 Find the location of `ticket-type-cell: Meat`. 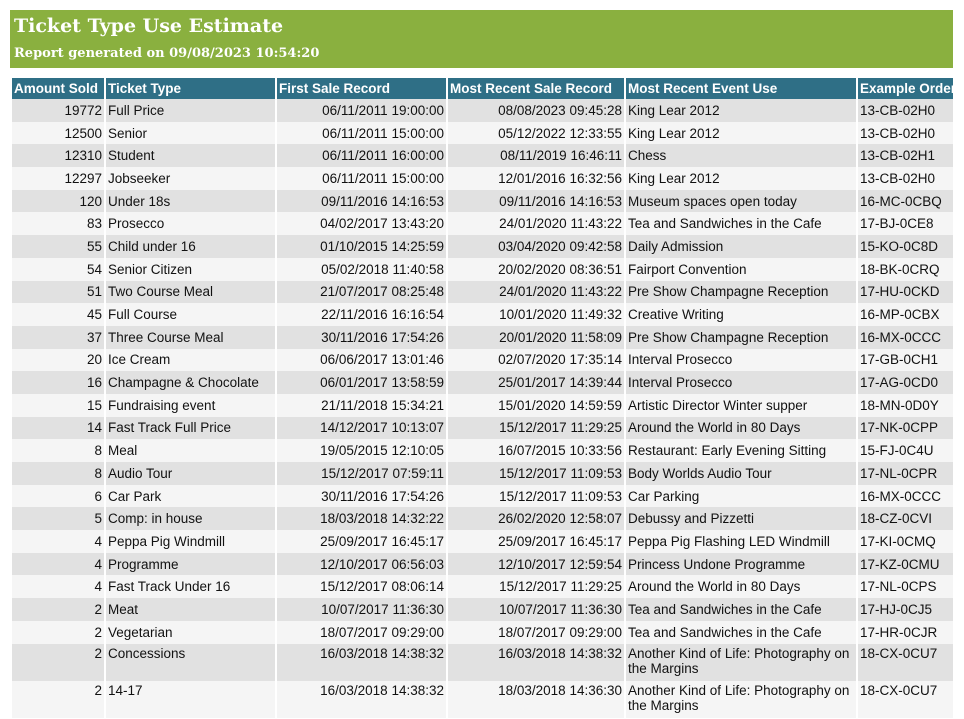

ticket-type-cell: Meat is located at coordinates (190, 609).